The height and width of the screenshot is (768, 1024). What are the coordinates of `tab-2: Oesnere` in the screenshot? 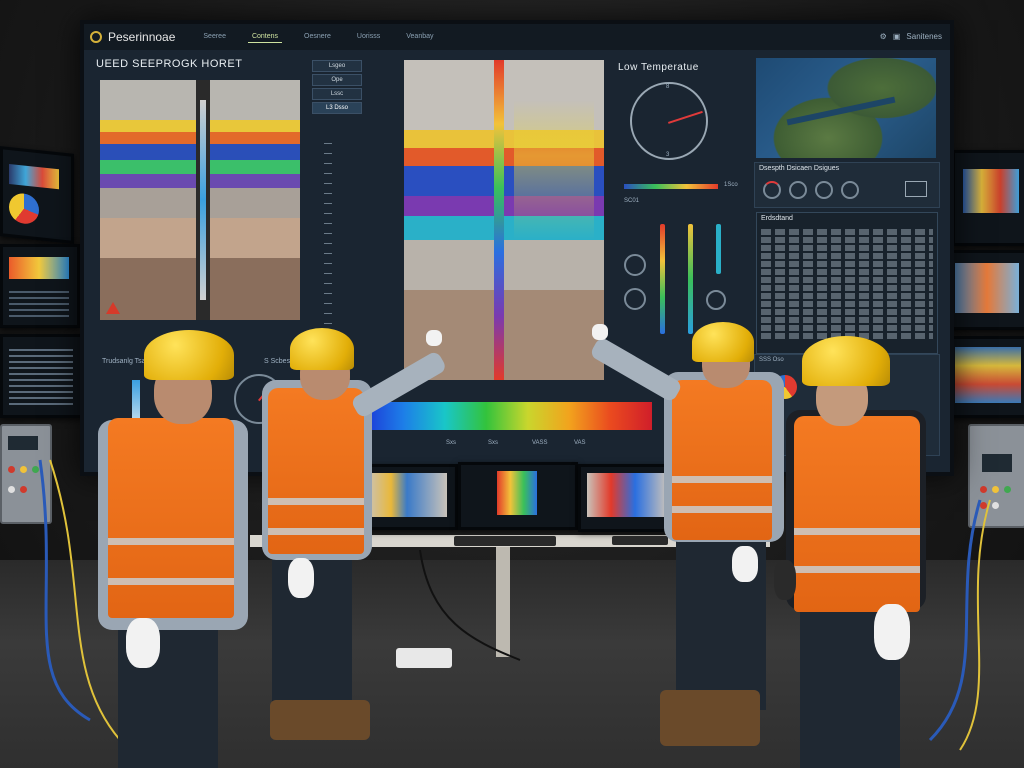 It's located at (317, 37).